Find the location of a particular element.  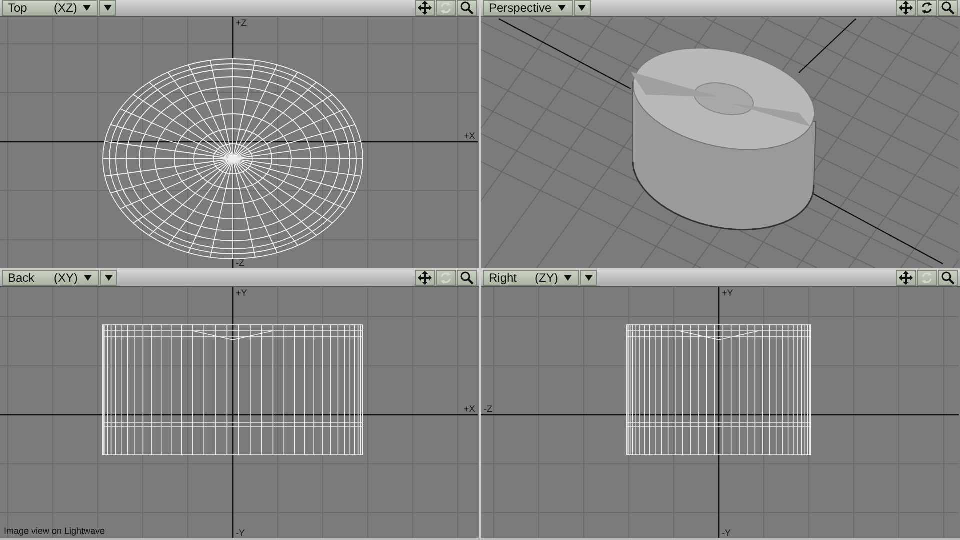

view-type-dropdown: Right (ZY) is located at coordinates (531, 278).